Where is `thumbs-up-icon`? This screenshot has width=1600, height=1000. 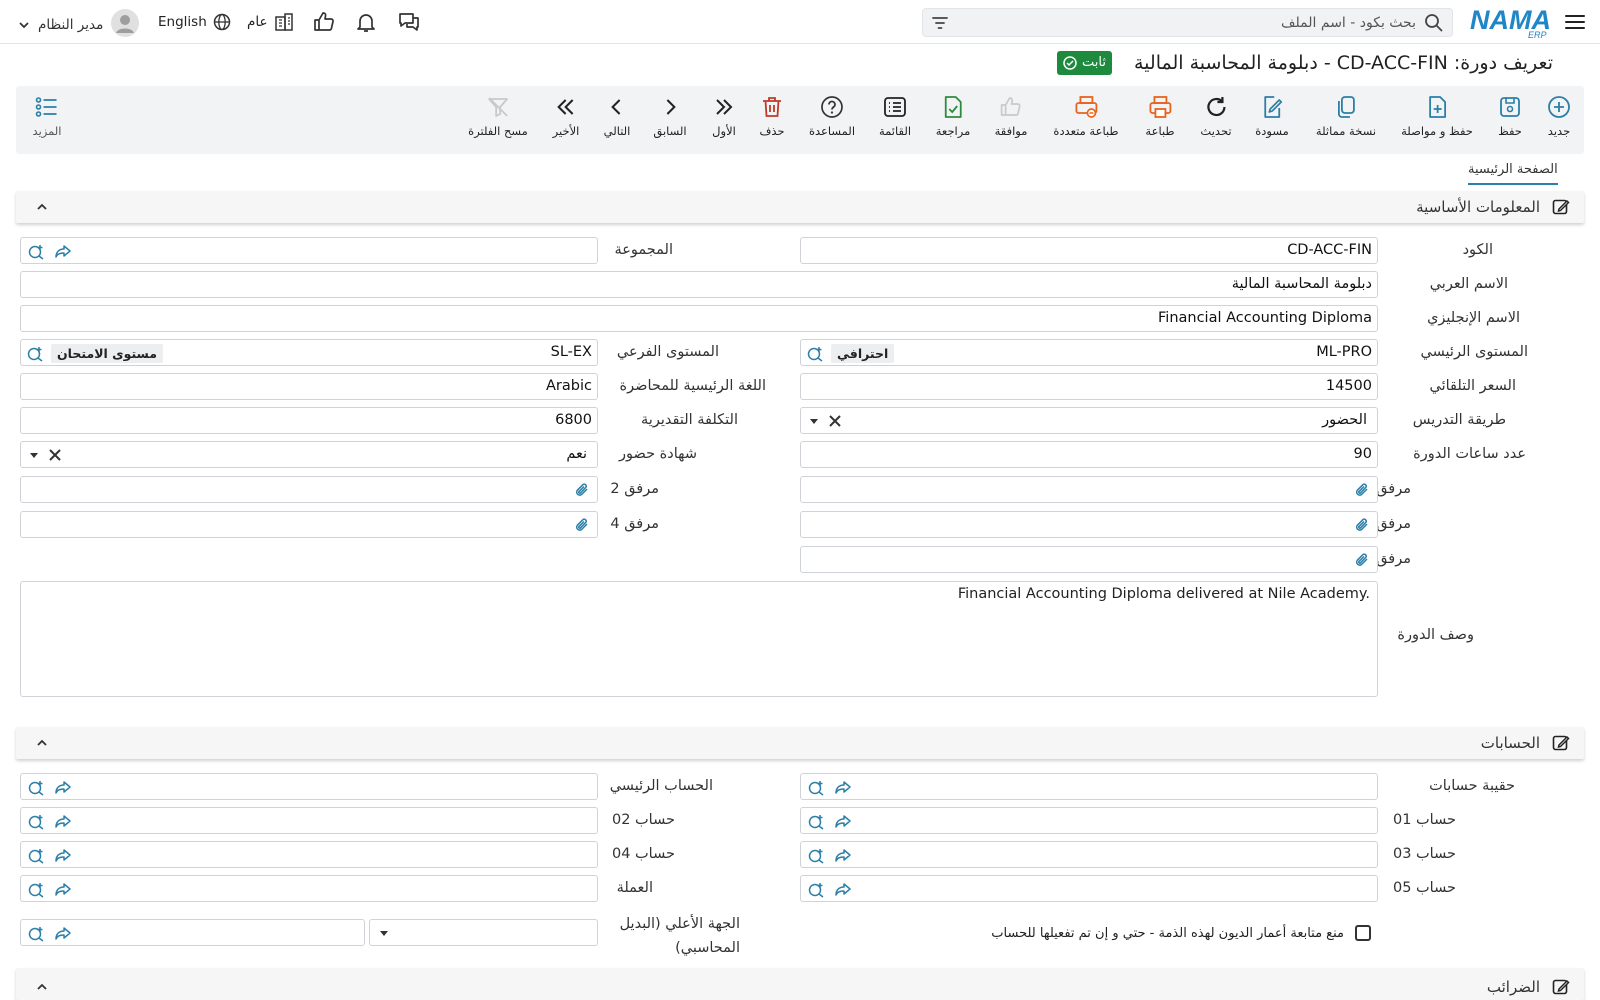 thumbs-up-icon is located at coordinates (324, 22).